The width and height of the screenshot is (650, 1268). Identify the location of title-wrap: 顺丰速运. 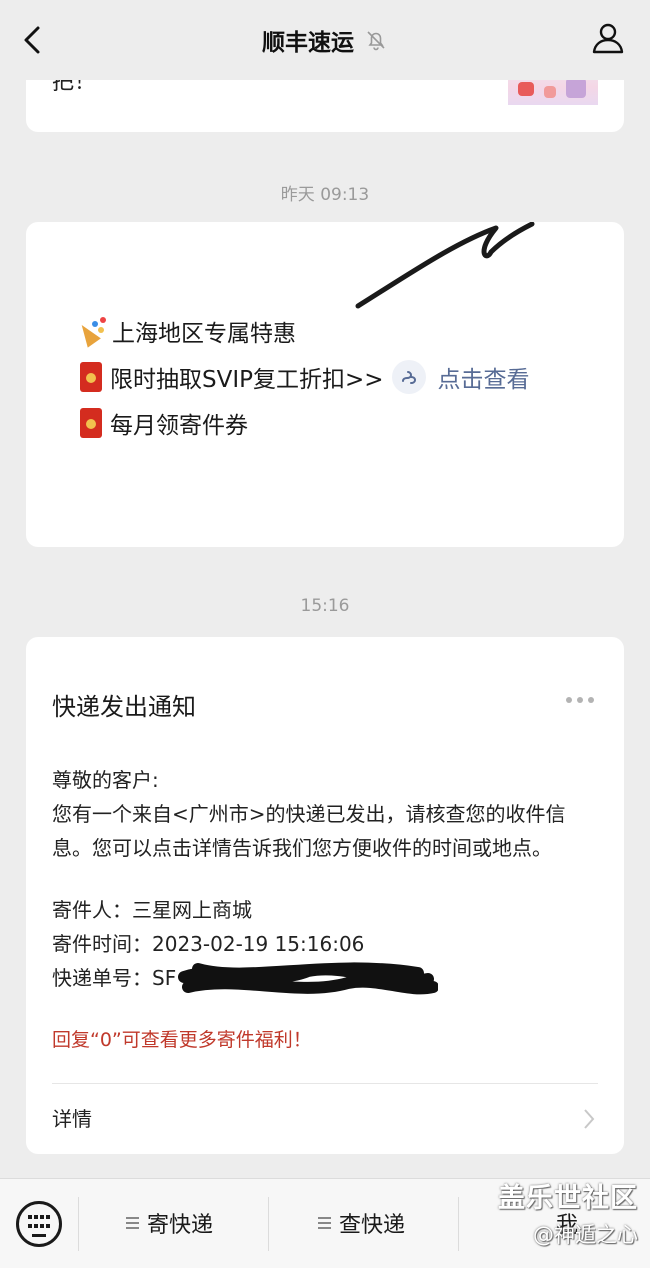
(325, 40).